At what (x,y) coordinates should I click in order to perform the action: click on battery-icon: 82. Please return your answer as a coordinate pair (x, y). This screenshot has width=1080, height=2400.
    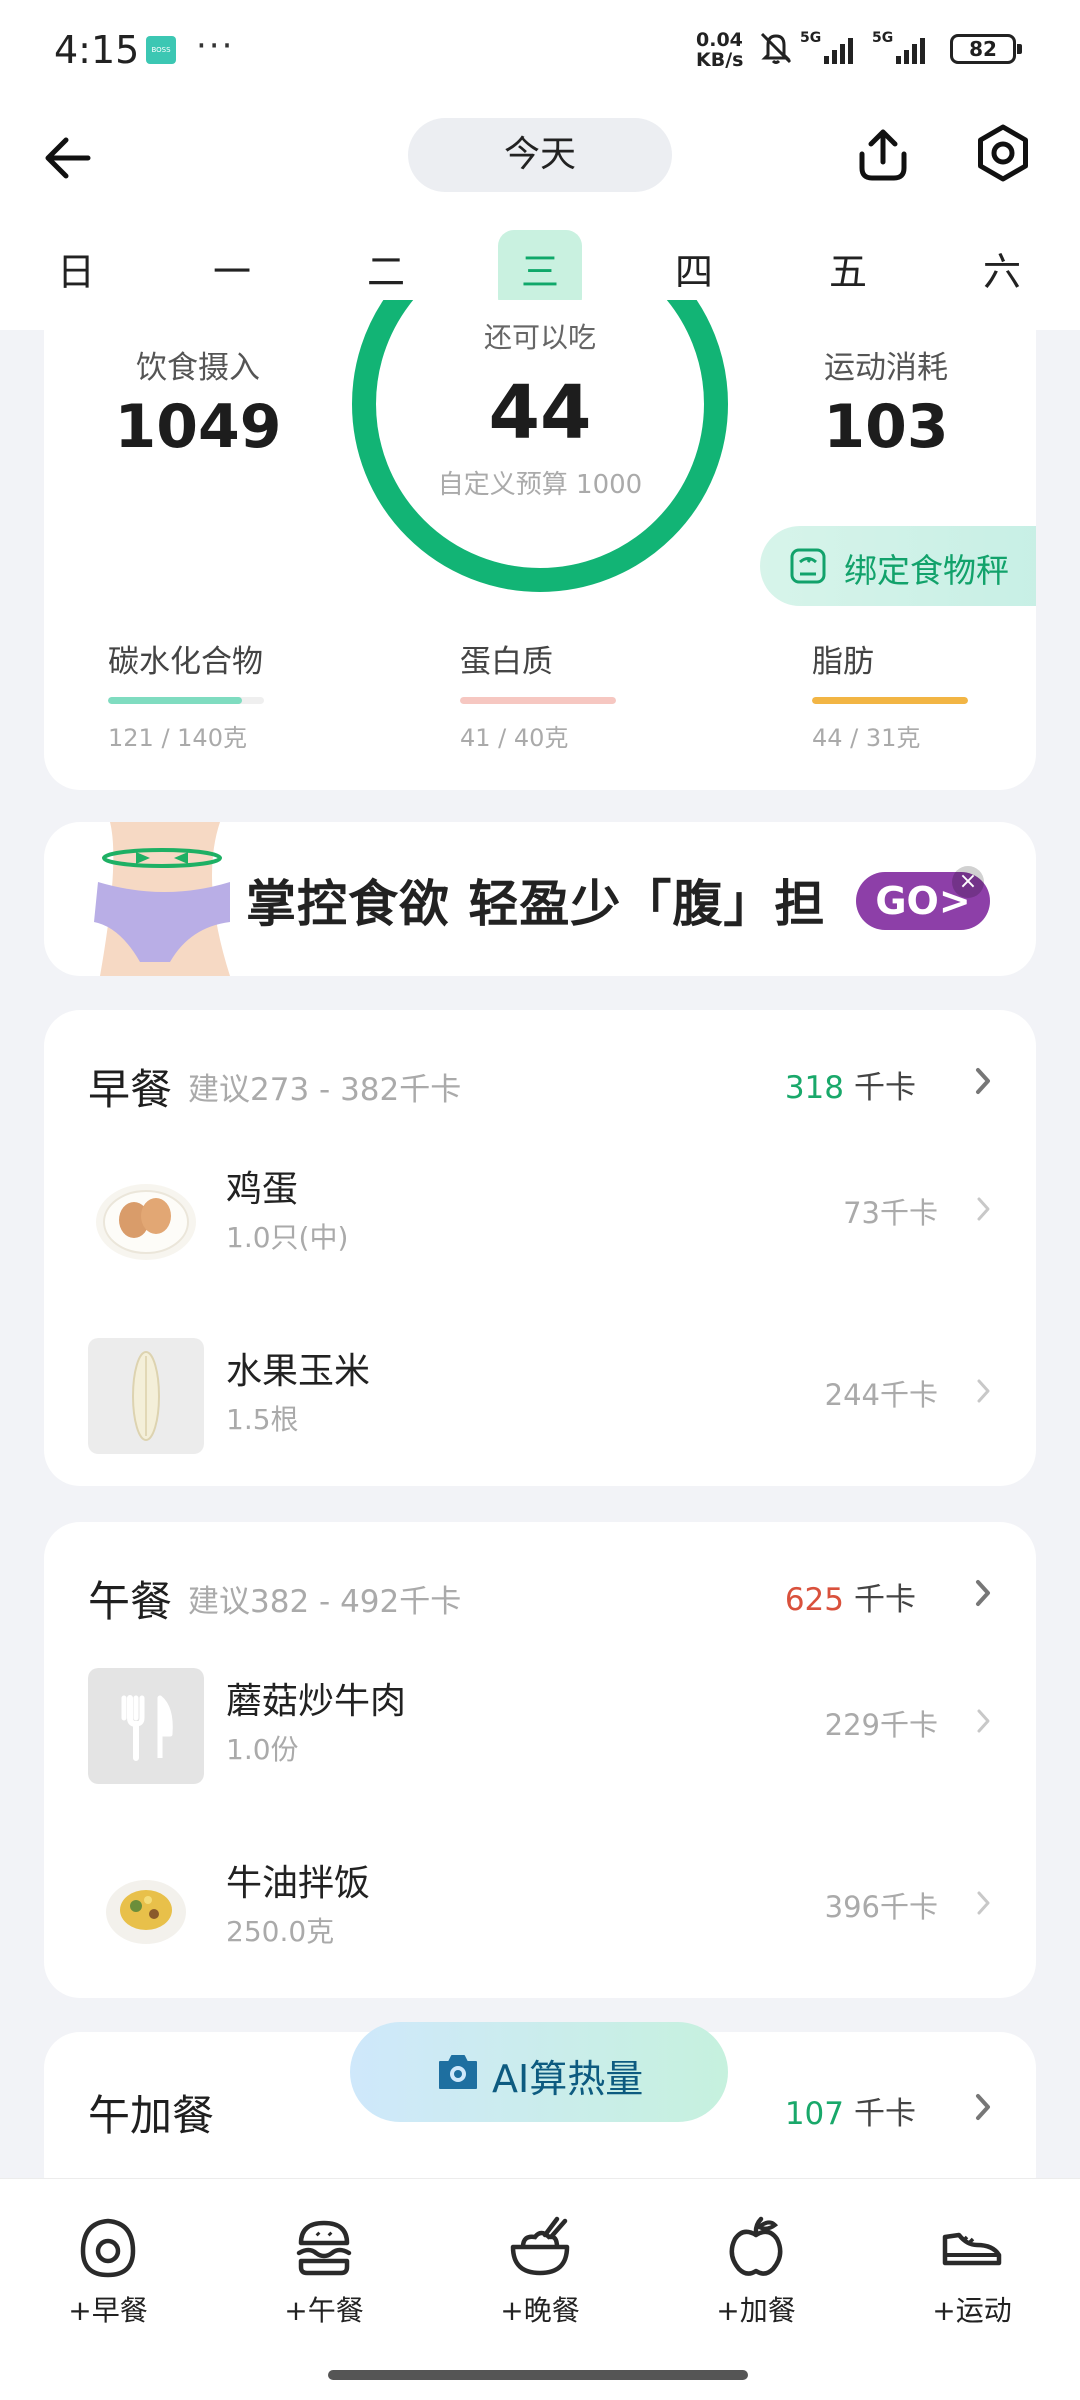
    Looking at the image, I should click on (986, 49).